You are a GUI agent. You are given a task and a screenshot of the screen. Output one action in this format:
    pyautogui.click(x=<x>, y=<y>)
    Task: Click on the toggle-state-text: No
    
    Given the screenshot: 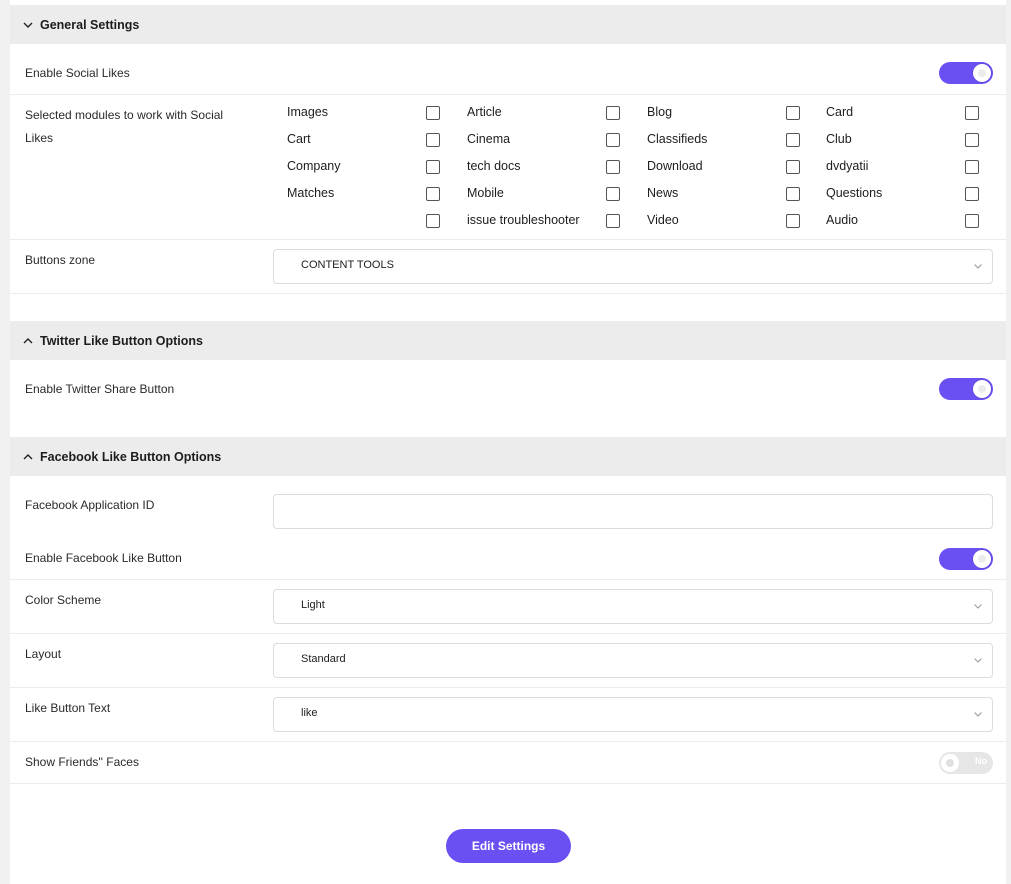 What is the action you would take?
    pyautogui.click(x=981, y=761)
    